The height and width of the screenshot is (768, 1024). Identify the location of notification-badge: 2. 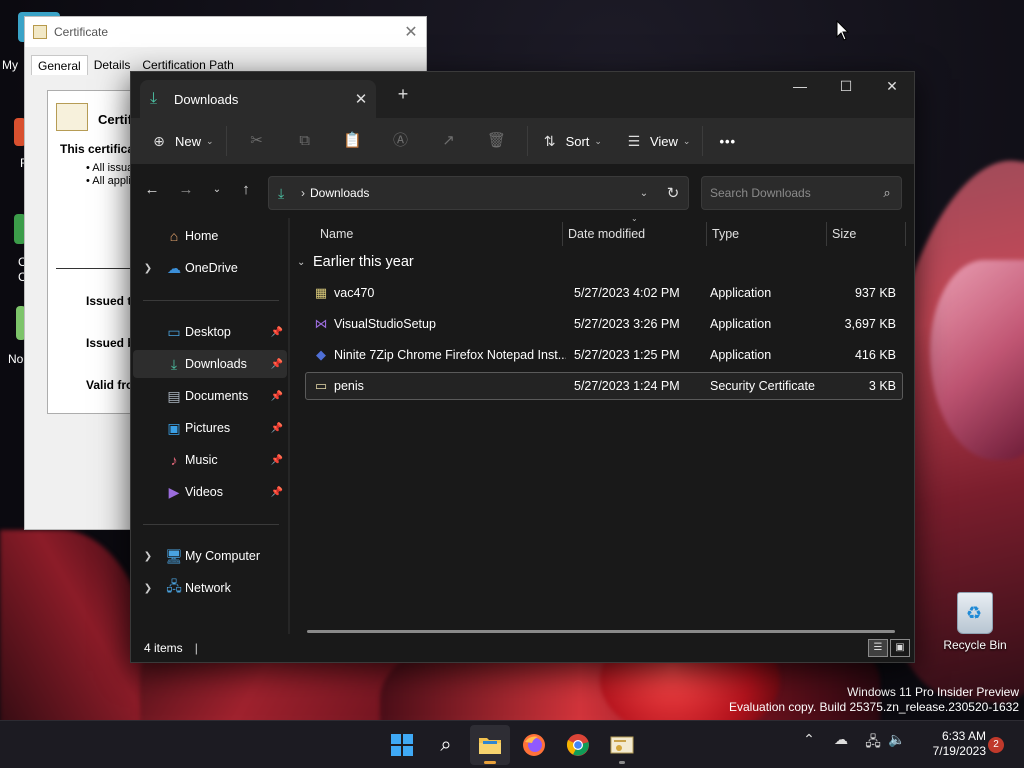
(996, 745).